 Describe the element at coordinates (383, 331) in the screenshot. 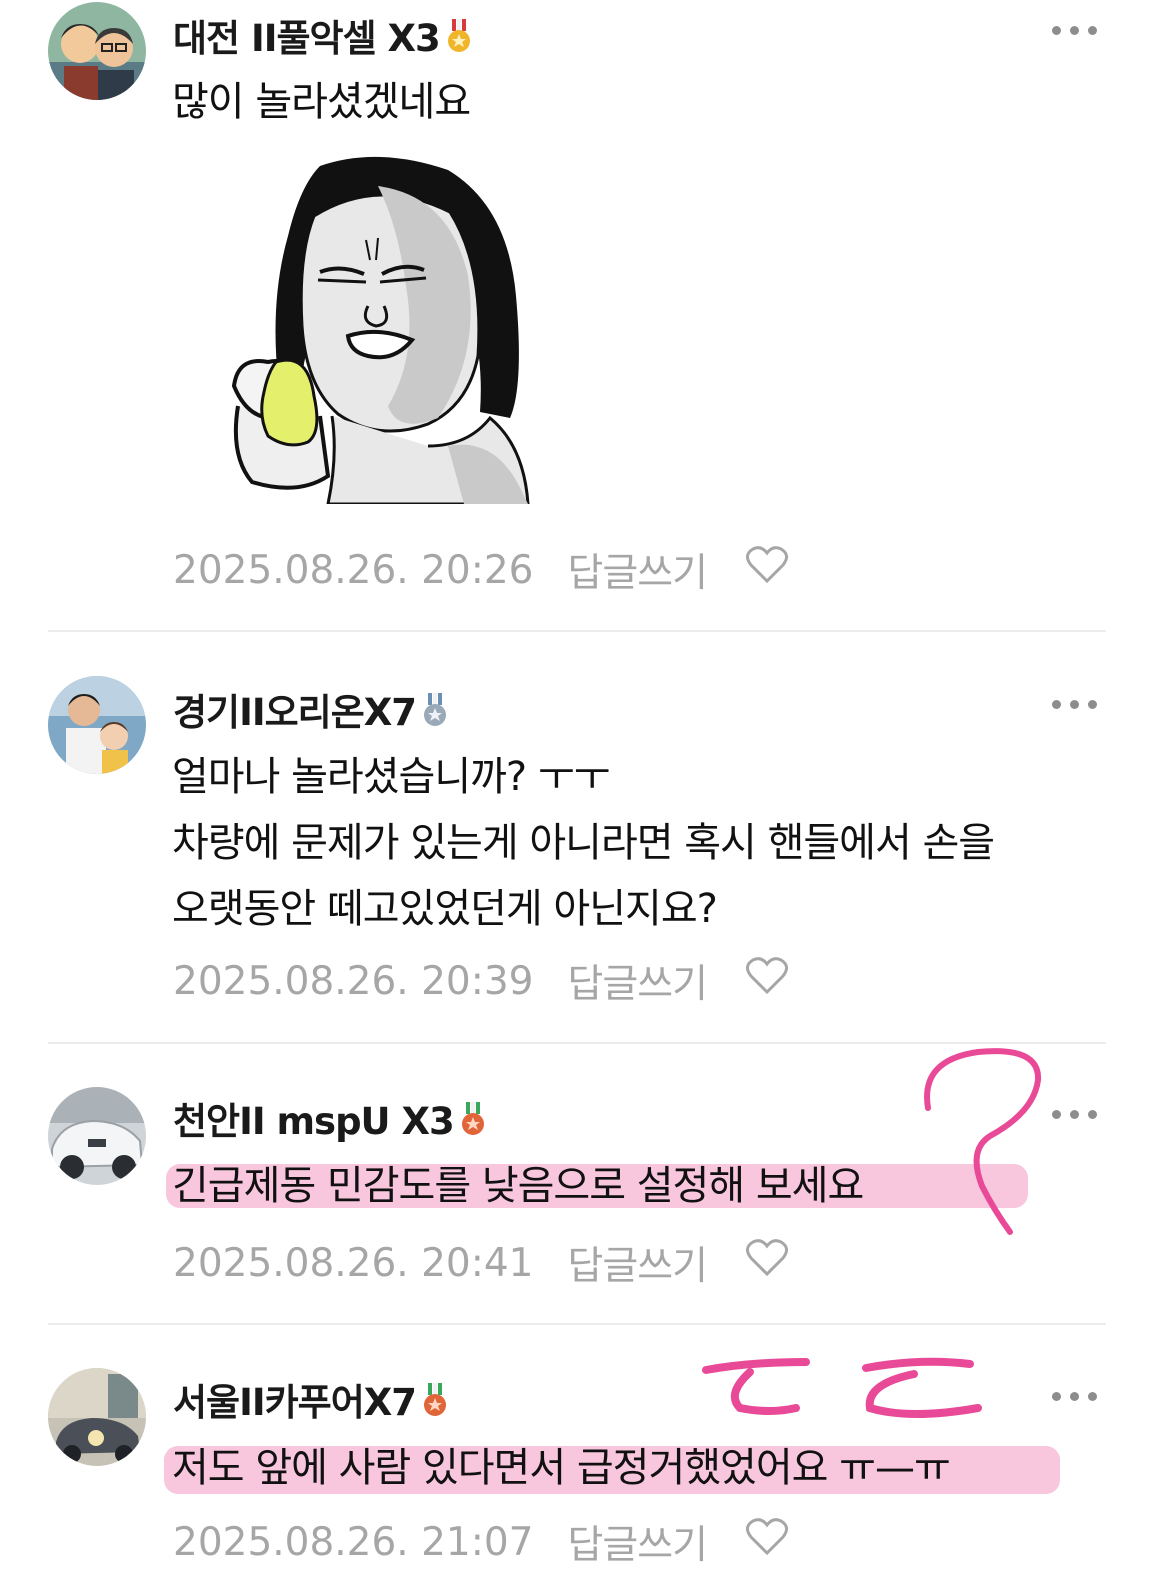

I see `sticker-image` at that location.